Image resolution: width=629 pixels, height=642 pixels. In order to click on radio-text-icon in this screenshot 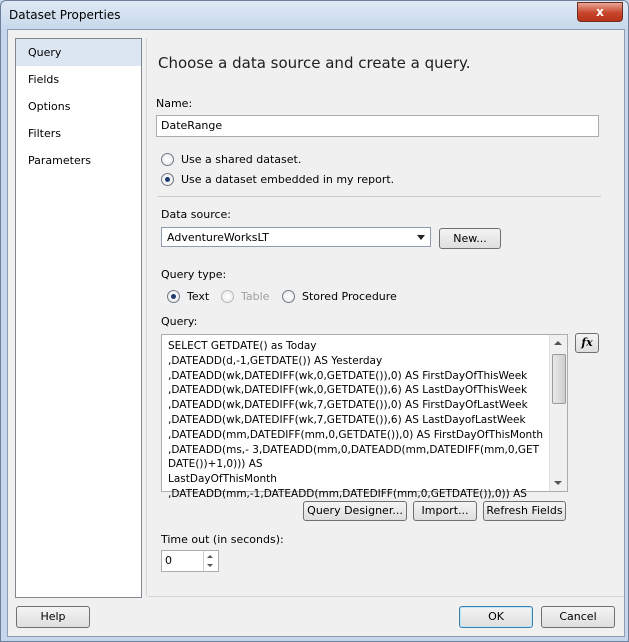, I will do `click(173, 296)`.